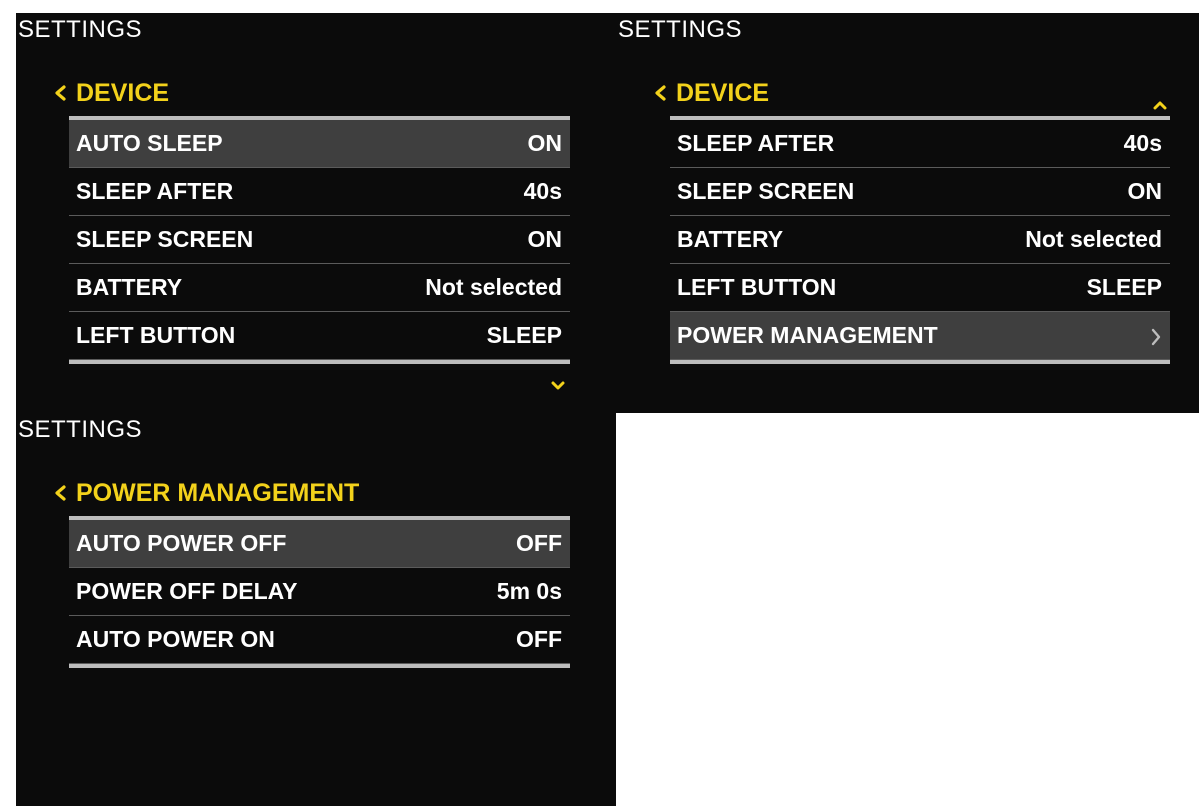 This screenshot has height=806, width=1199. I want to click on list-item-value: 5m 0s, so click(529, 591).